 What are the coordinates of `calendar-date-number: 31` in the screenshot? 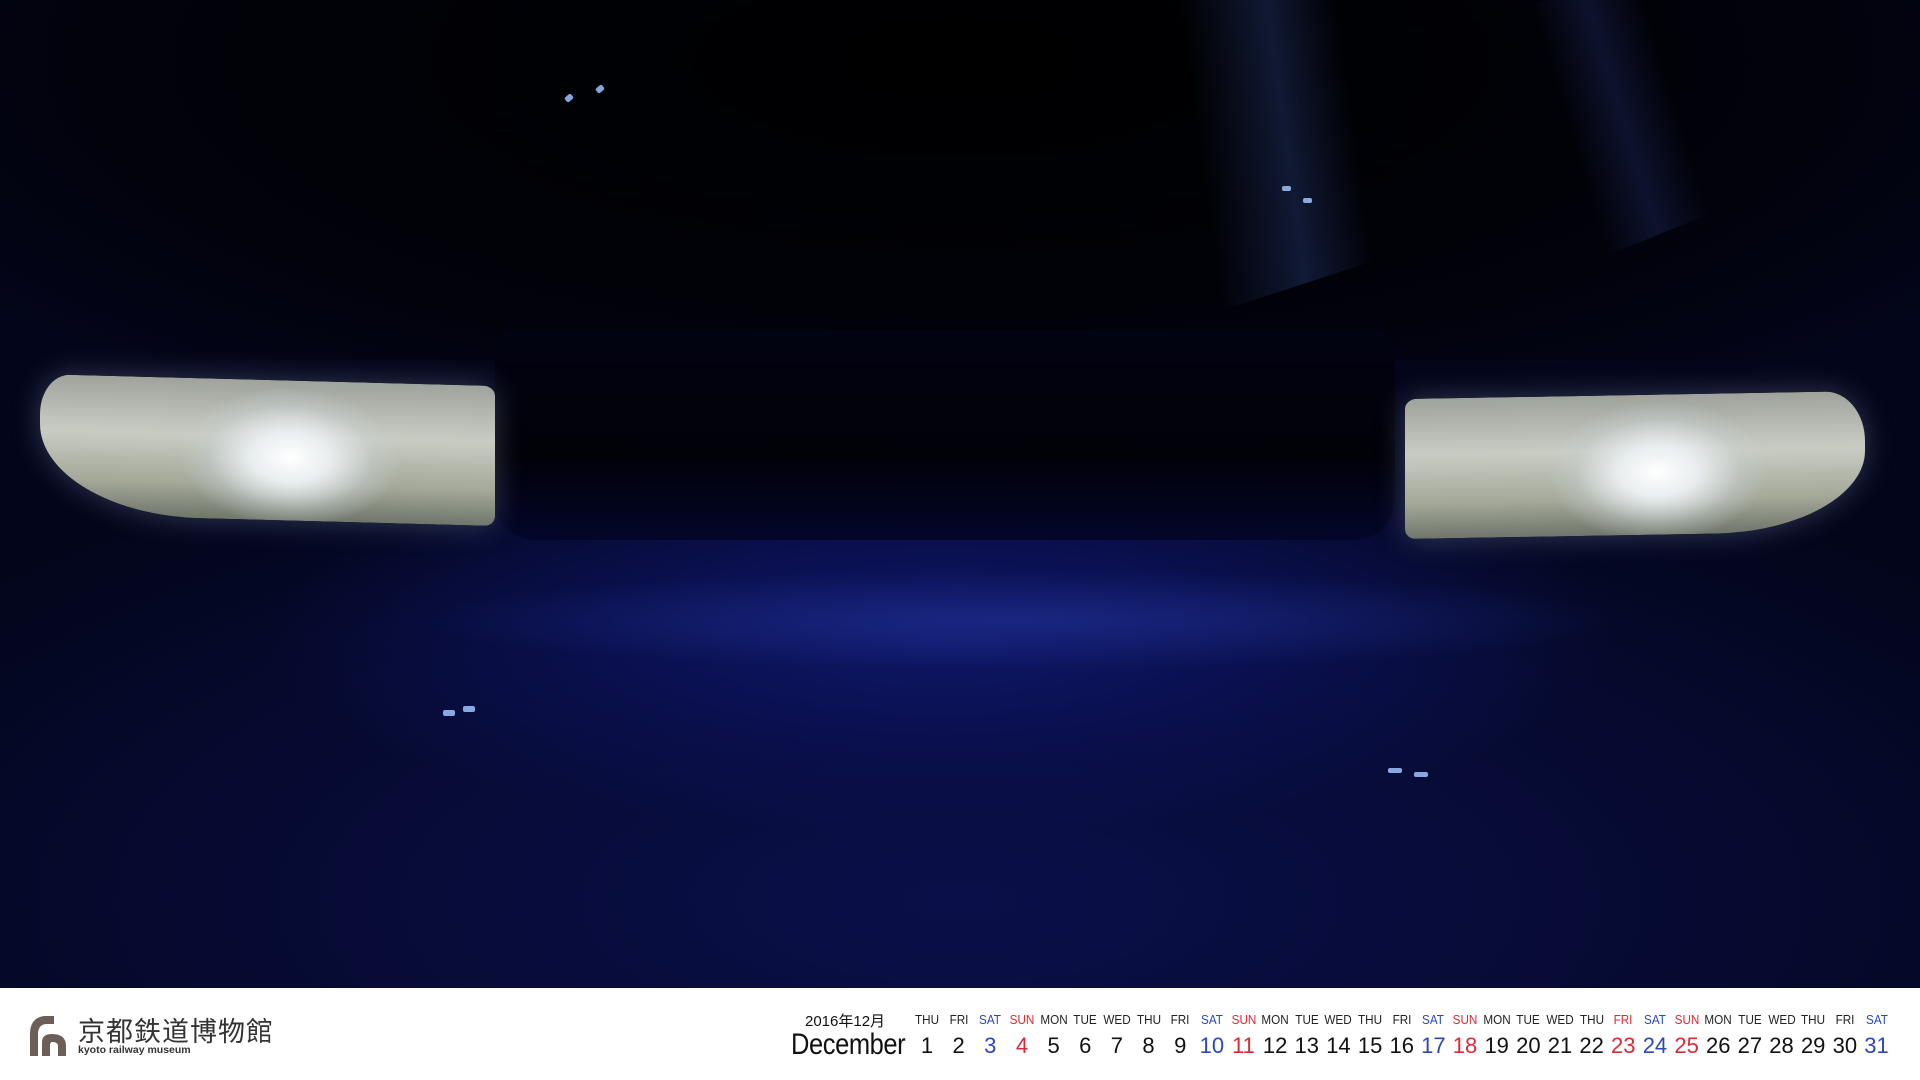 It's located at (1876, 1045).